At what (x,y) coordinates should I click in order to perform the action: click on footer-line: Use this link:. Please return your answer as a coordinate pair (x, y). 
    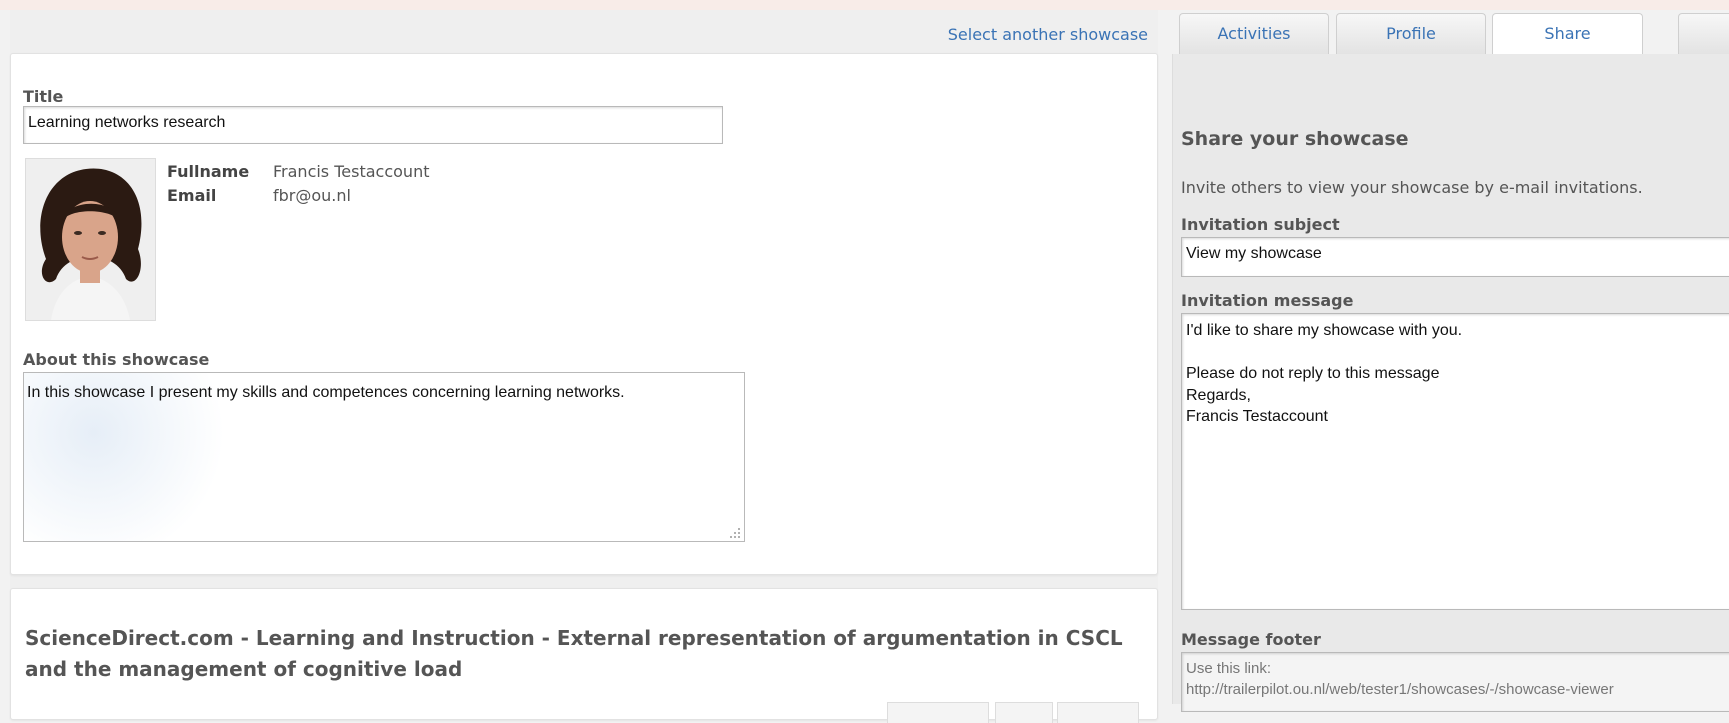
    Looking at the image, I should click on (1229, 668).